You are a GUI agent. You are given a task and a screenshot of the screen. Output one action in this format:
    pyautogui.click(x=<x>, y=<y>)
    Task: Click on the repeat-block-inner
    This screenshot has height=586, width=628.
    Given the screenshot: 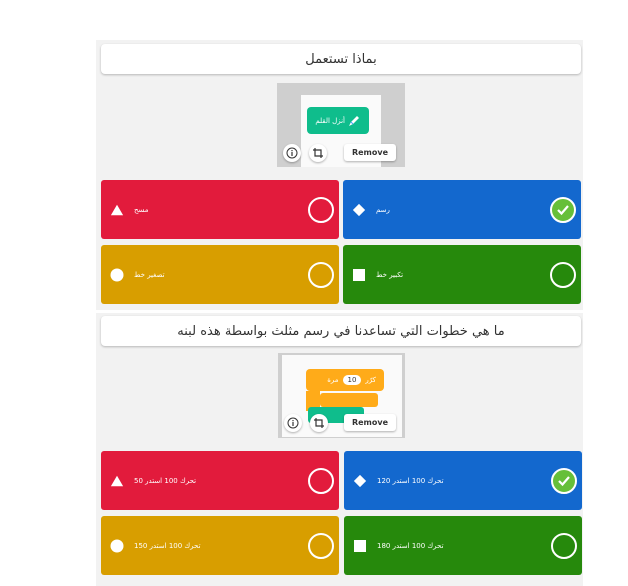 What is the action you would take?
    pyautogui.click(x=349, y=400)
    